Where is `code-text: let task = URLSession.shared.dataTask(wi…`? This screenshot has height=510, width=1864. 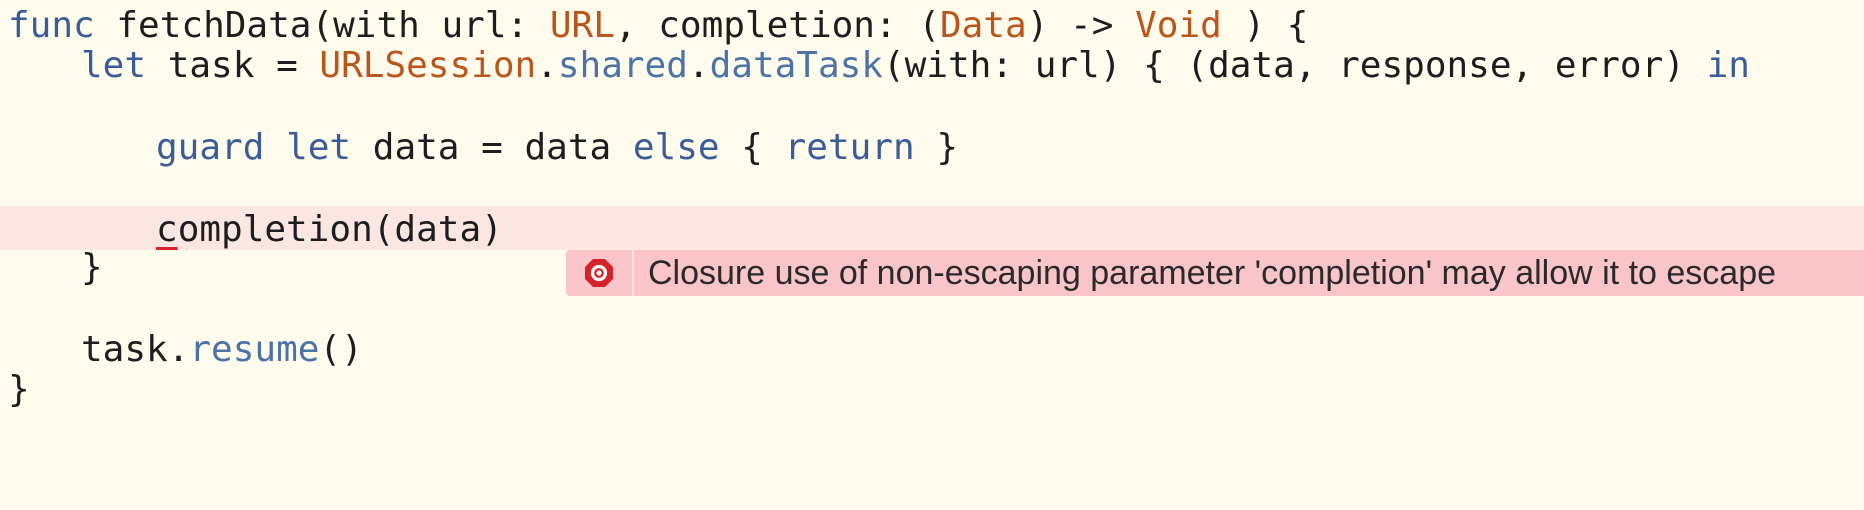
code-text: let task = URLSession.shared.dataTask(wi… is located at coordinates (915, 66).